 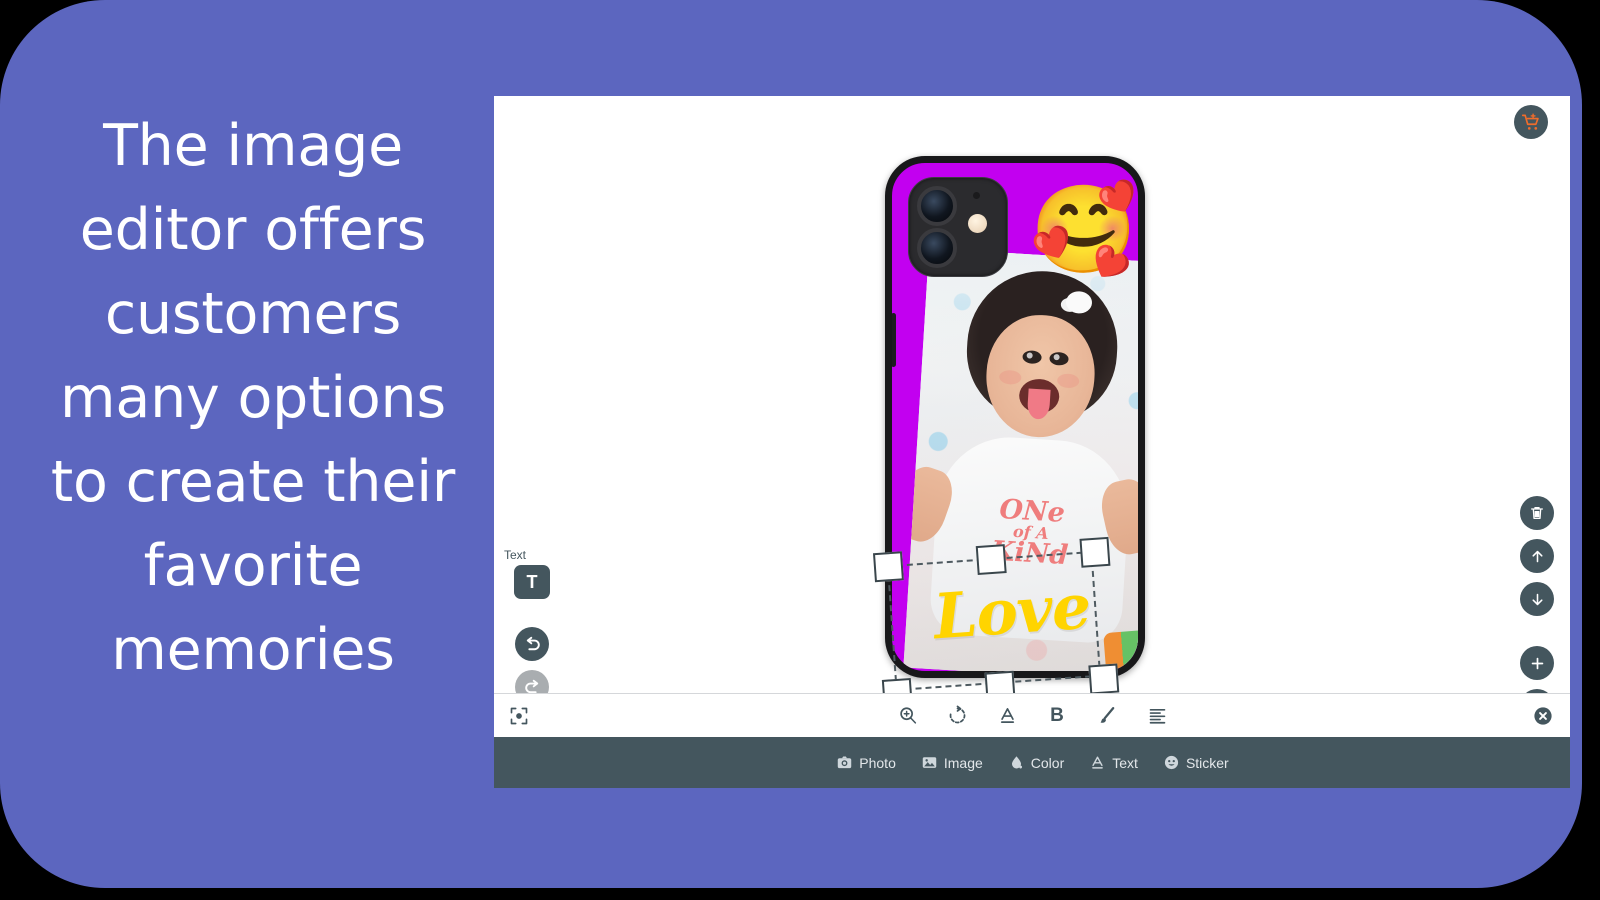 I want to click on nav-item-text: Text, so click(x=1113, y=762).